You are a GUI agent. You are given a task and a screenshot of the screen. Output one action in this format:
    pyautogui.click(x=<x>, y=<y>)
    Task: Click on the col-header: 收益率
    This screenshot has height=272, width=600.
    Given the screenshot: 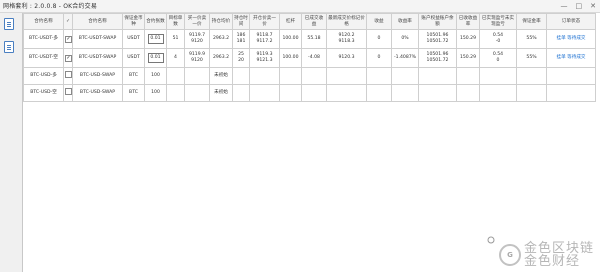 What is the action you would take?
    pyautogui.click(x=405, y=21)
    